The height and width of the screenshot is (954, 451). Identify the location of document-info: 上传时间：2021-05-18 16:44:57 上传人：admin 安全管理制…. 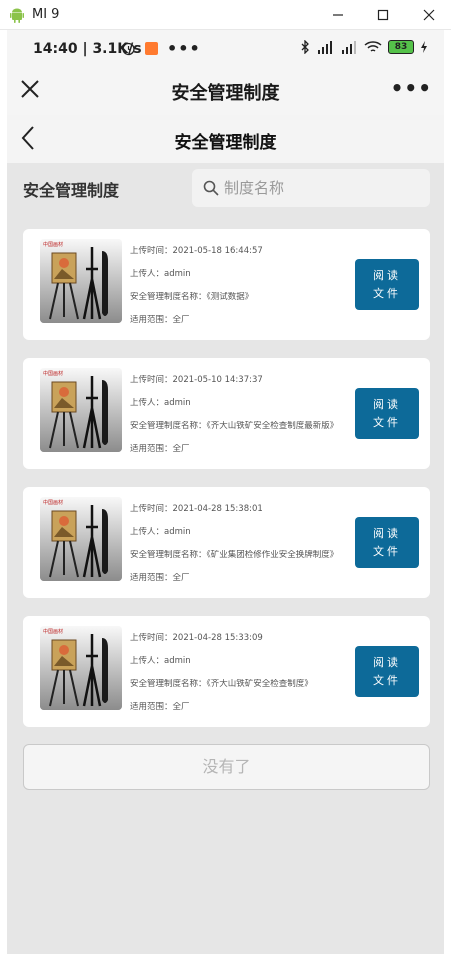
(245, 292).